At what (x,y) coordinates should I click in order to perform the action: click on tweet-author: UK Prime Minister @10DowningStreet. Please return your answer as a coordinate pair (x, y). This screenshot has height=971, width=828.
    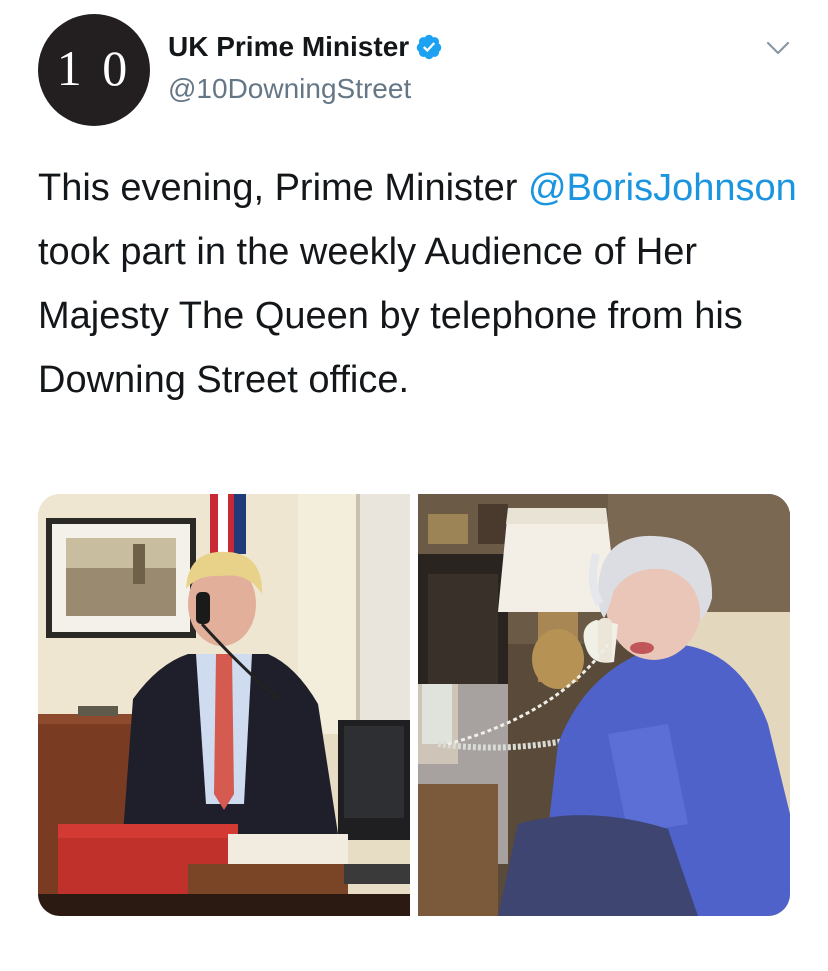
    Looking at the image, I should click on (305, 68).